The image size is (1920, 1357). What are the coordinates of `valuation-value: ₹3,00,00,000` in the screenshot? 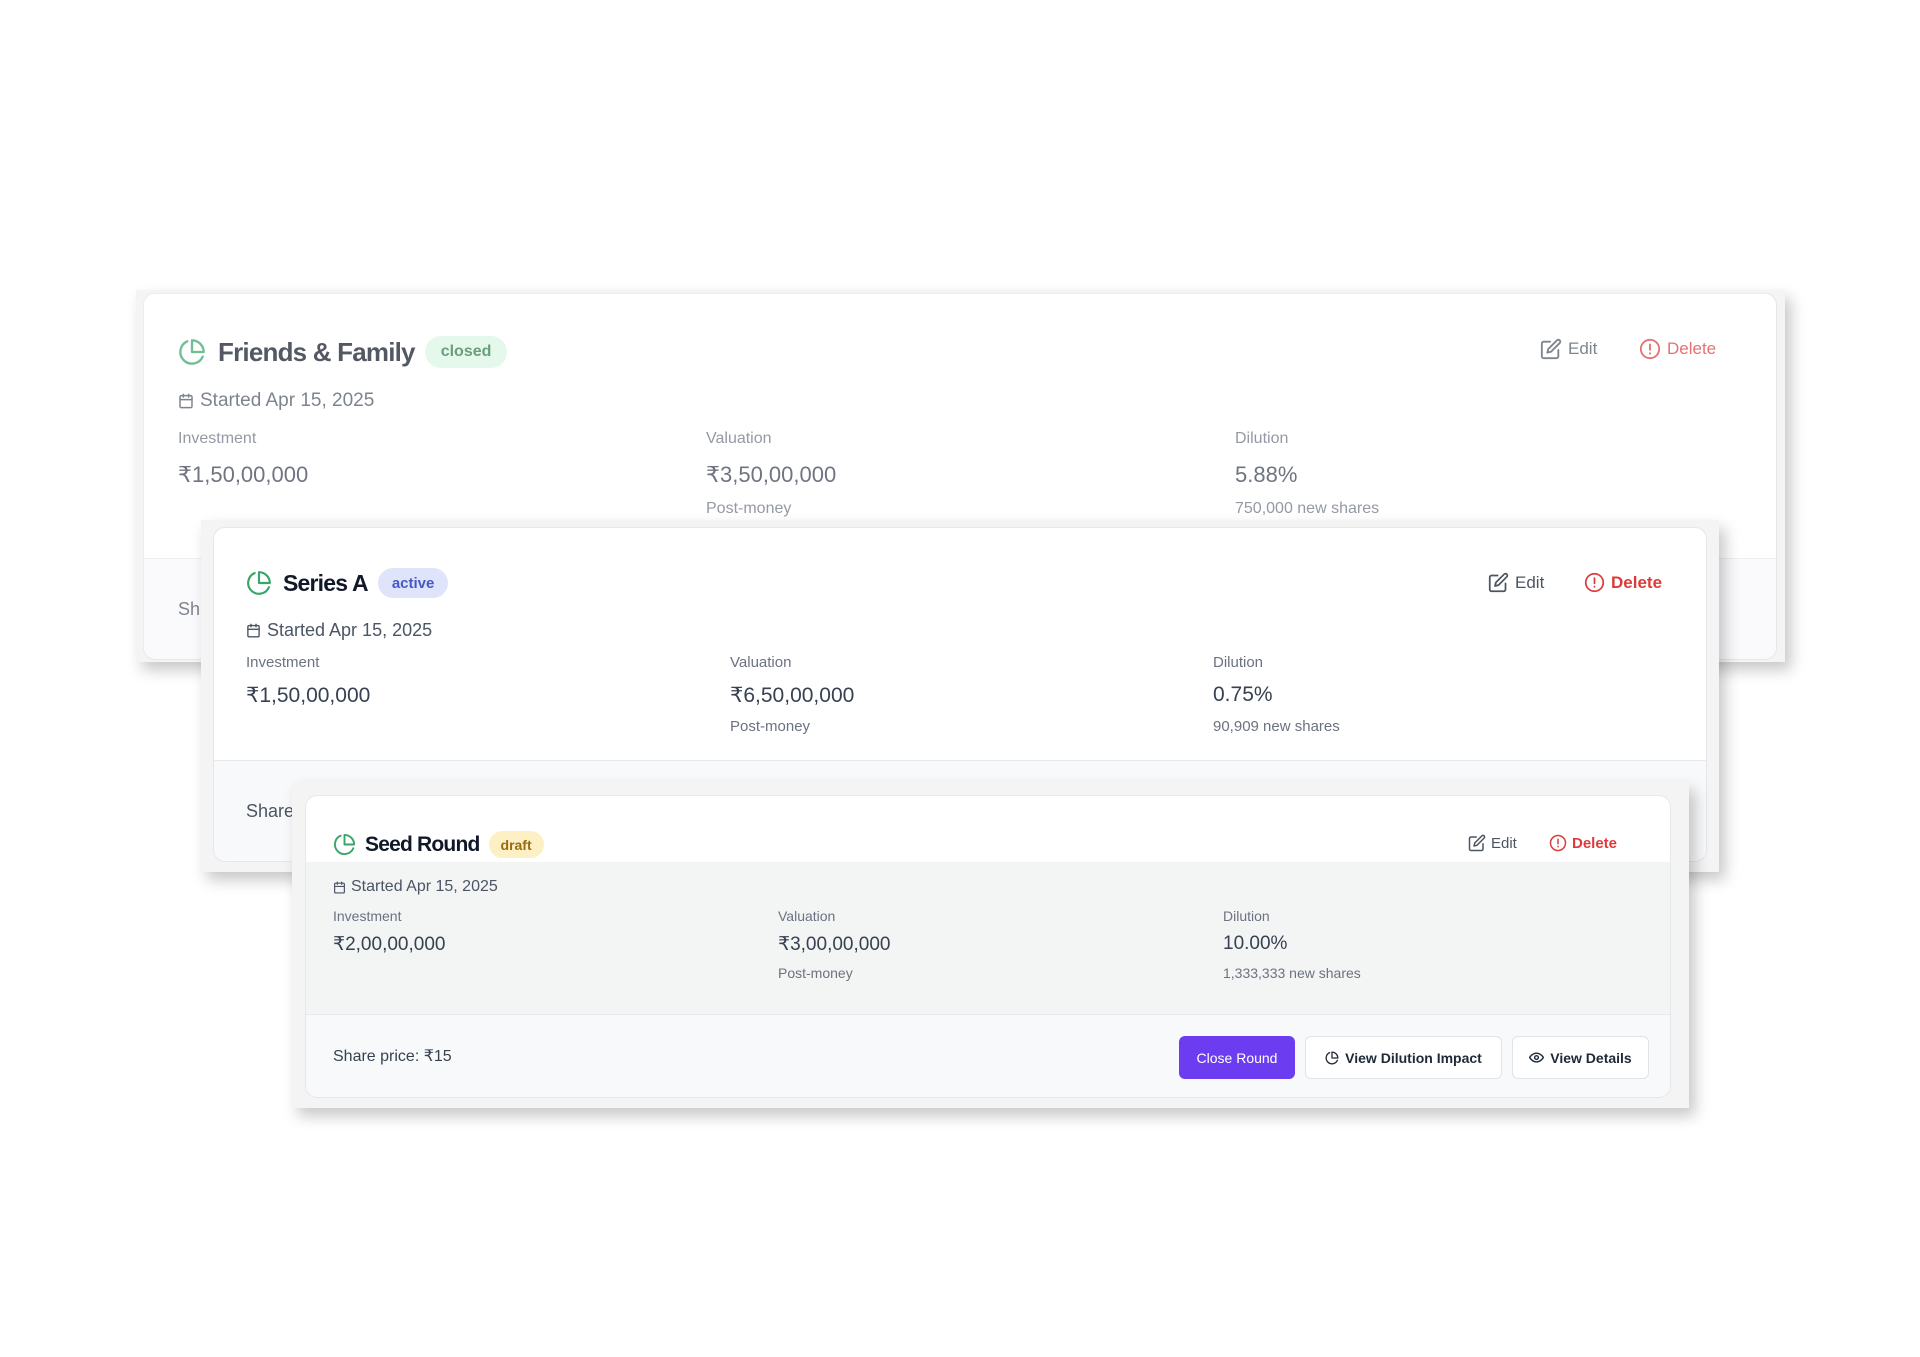 It's located at (834, 944).